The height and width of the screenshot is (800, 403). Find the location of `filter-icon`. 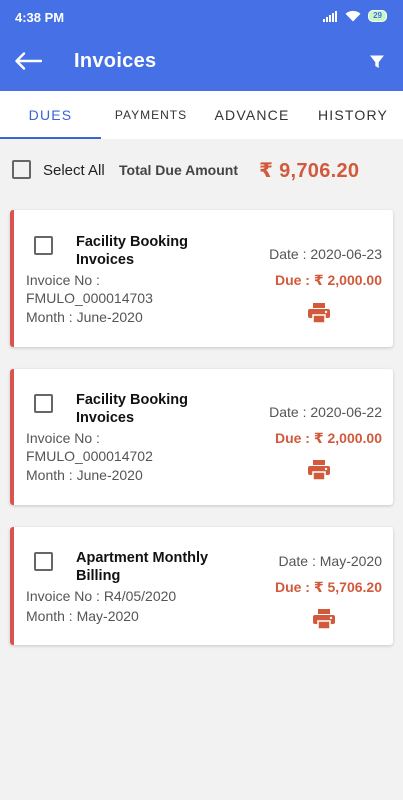

filter-icon is located at coordinates (377, 61).